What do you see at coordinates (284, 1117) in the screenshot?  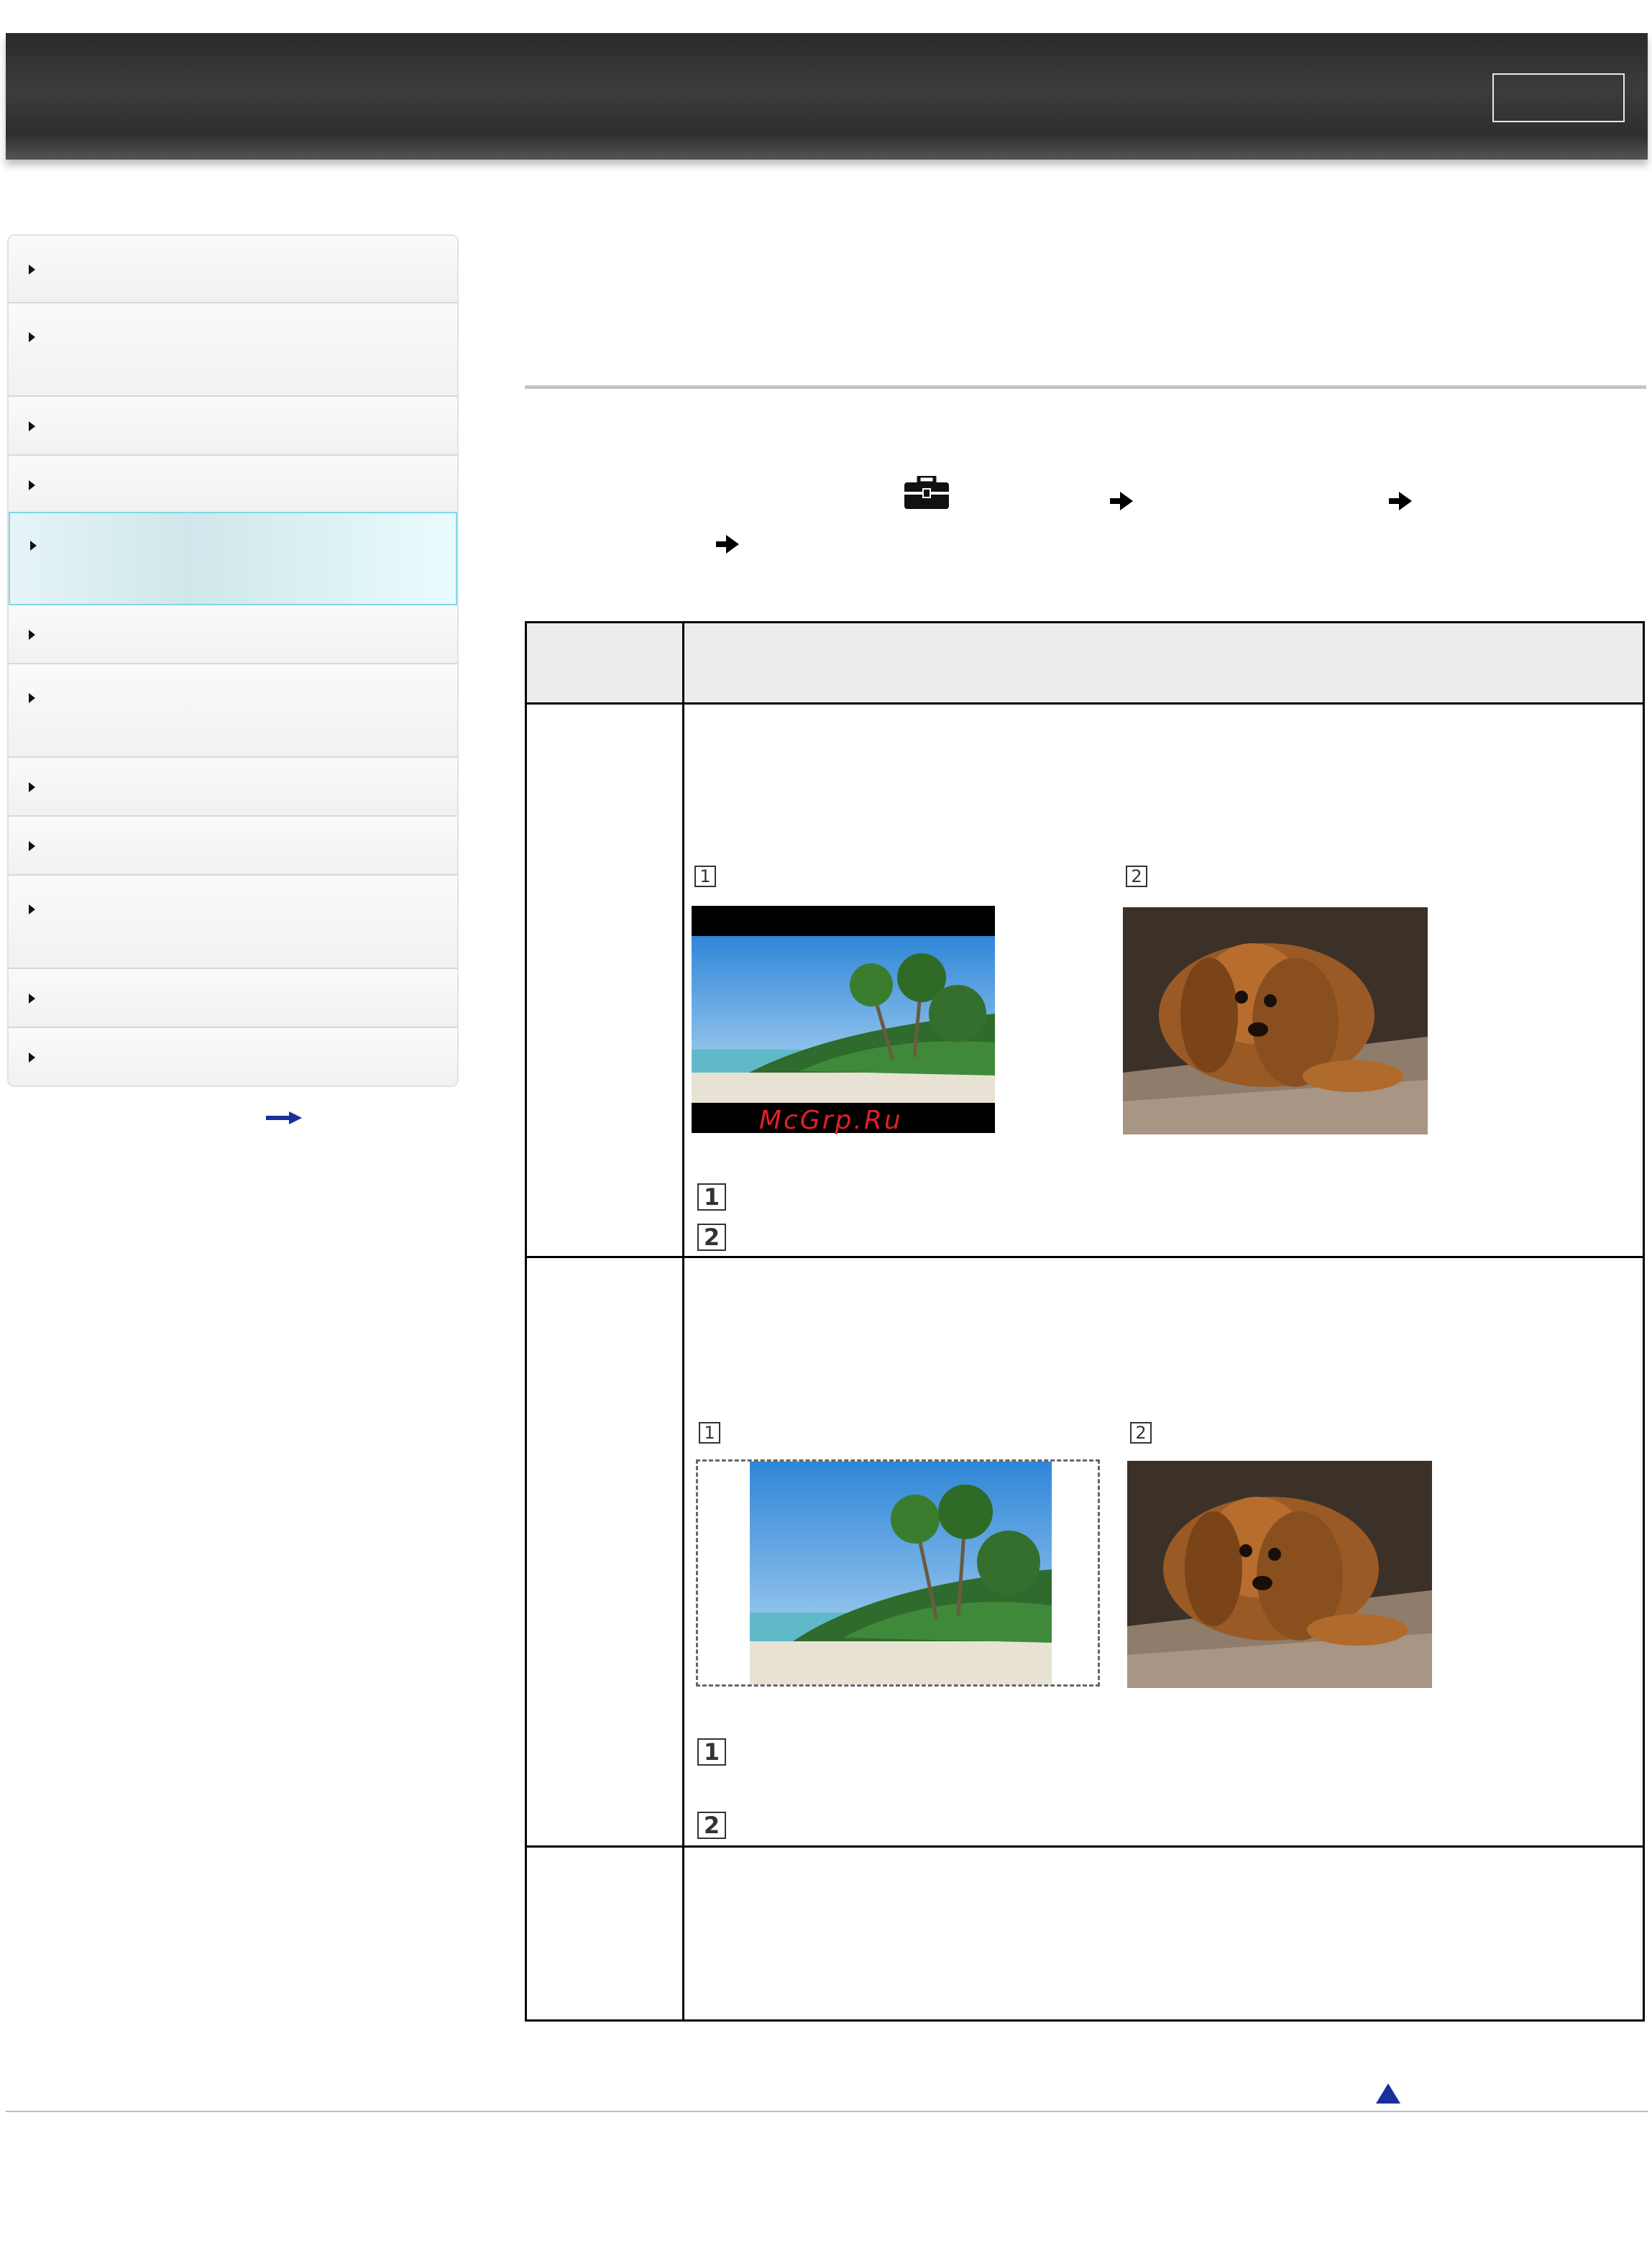 I see `long-arrow-right-icon` at bounding box center [284, 1117].